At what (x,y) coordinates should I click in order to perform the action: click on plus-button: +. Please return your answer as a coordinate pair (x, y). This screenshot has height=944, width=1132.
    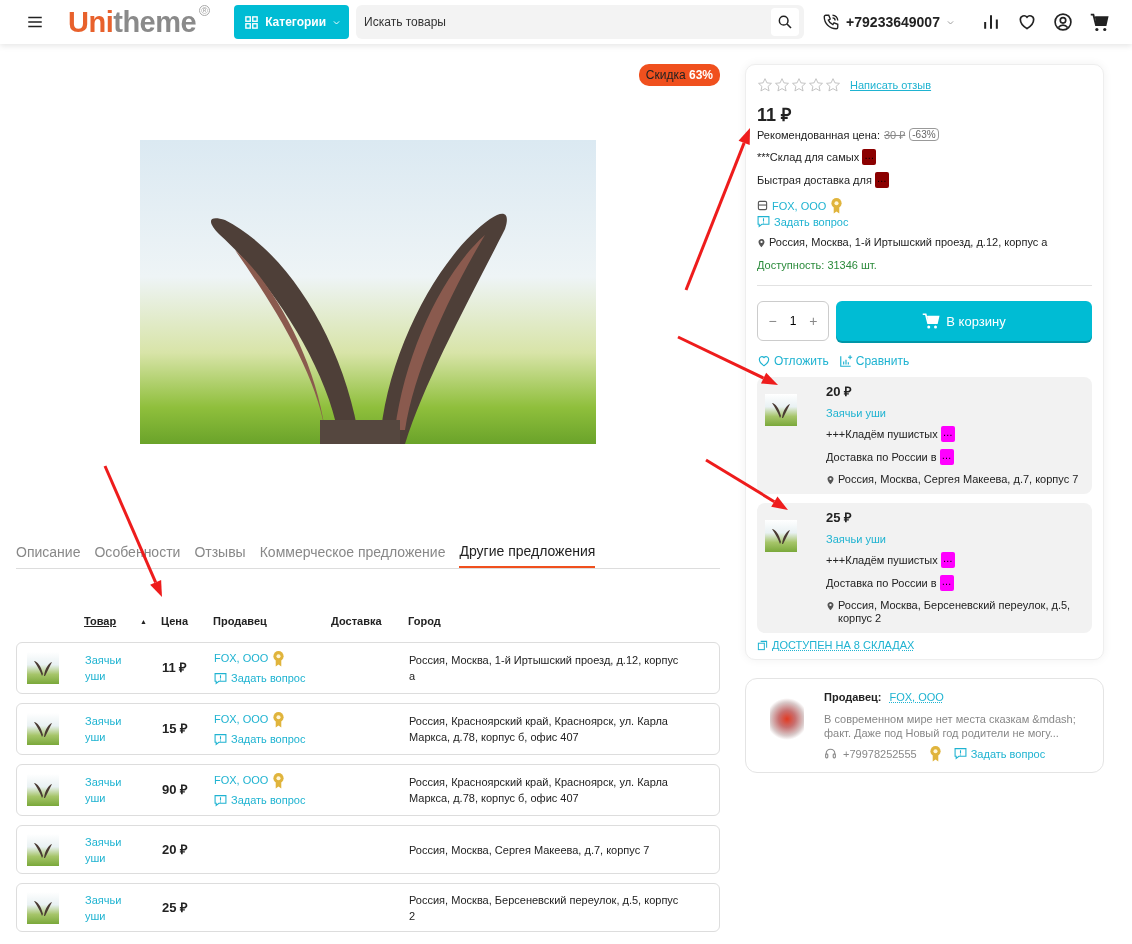
    Looking at the image, I should click on (813, 321).